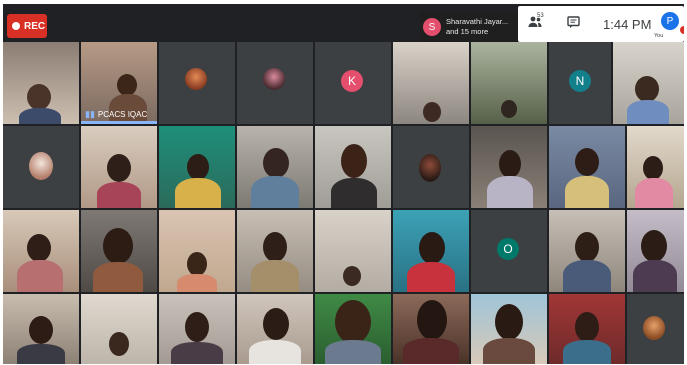 The height and width of the screenshot is (365, 687). What do you see at coordinates (477, 26) in the screenshot?
I see `presenter-info: Sharavathi Jayar... and 15 more` at bounding box center [477, 26].